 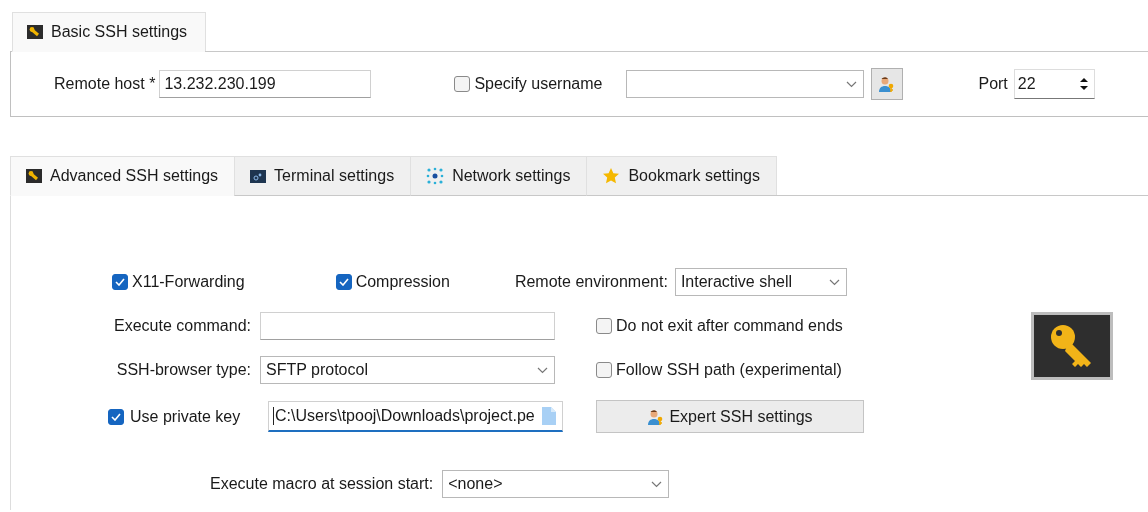 What do you see at coordinates (415, 416) in the screenshot?
I see `input-field: C:\Users\tpooj\Downloads\project.pe` at bounding box center [415, 416].